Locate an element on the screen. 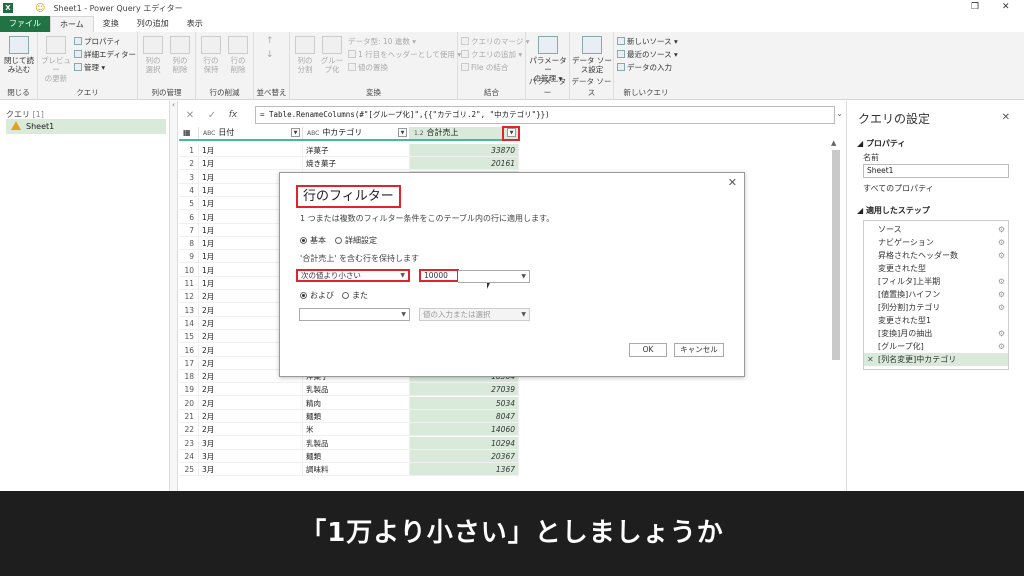 Image resolution: width=1024 pixels, height=576 pixels. cell-total-sales: 14060 is located at coordinates (464, 430).